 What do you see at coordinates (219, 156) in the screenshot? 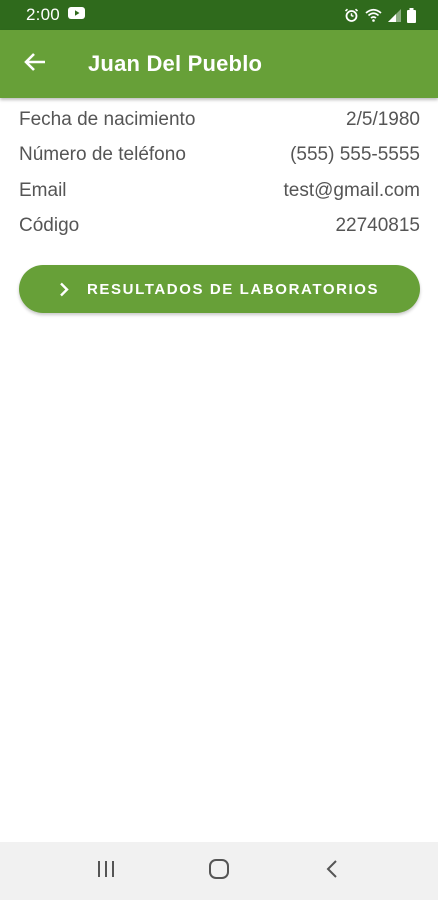
I see `info-row-phone: Número de teléfono (555) 555-5555` at bounding box center [219, 156].